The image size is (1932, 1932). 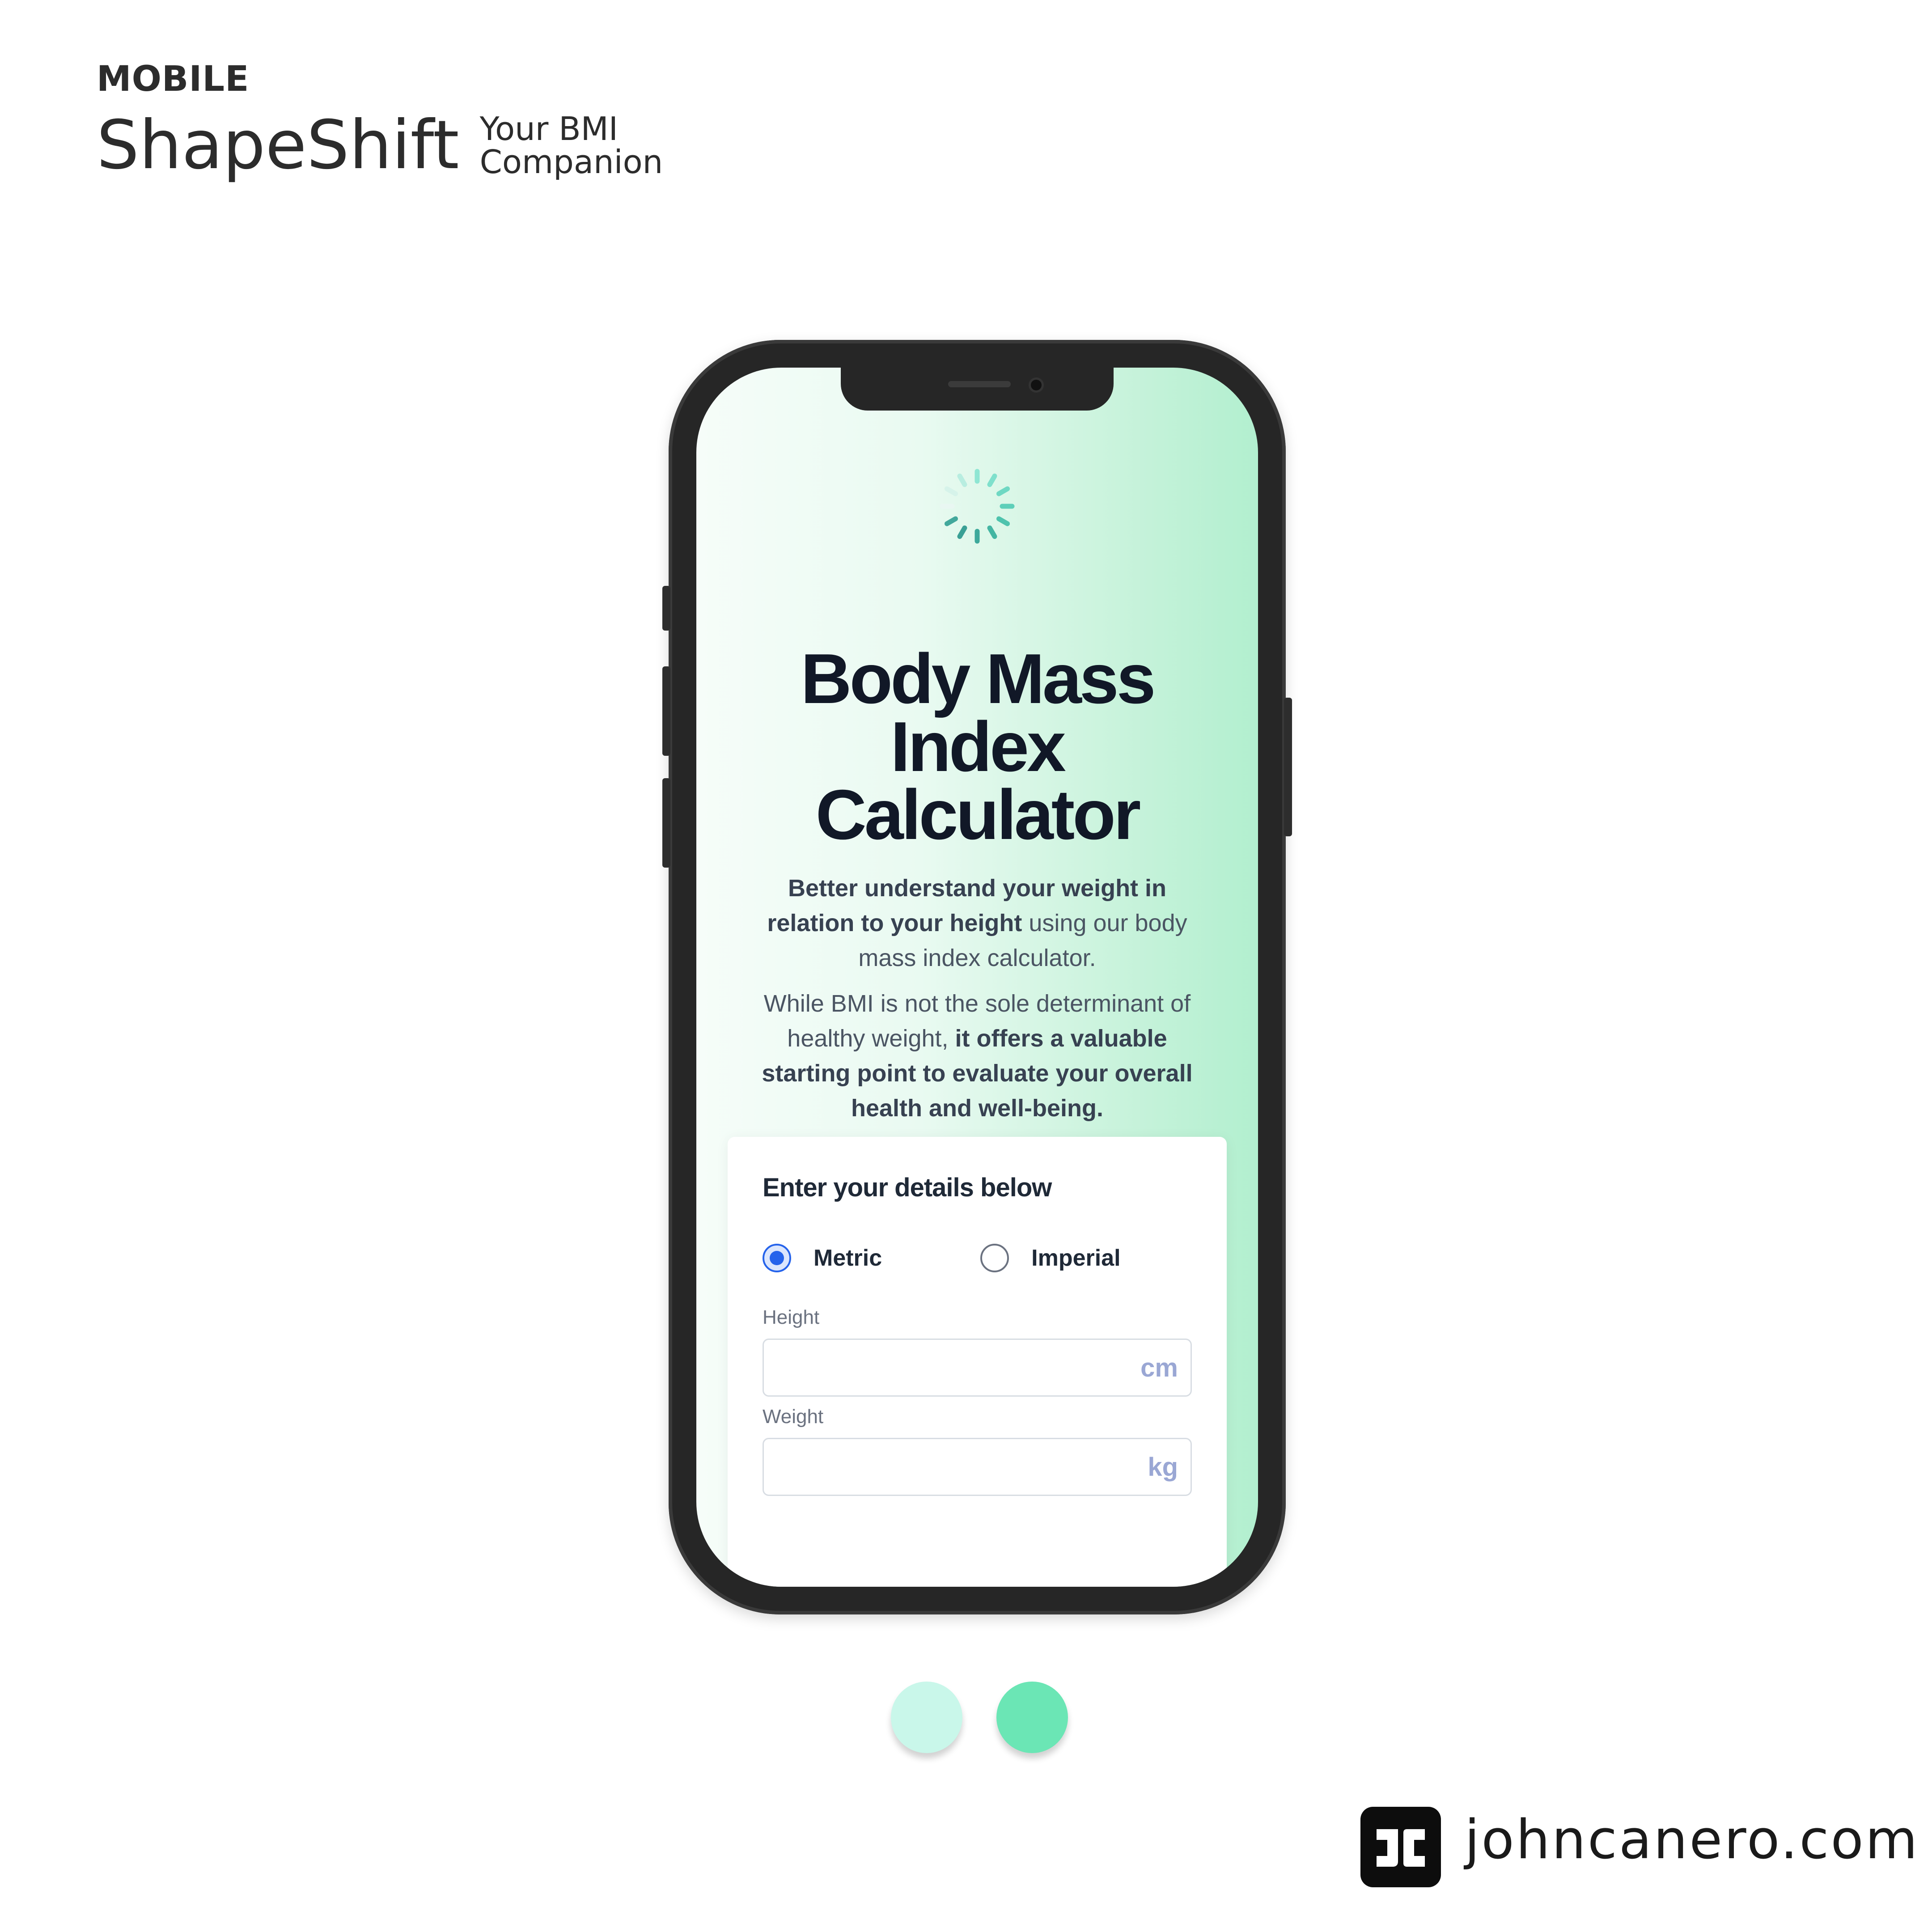 I want to click on imperial-radio: Imperial, so click(x=1050, y=1258).